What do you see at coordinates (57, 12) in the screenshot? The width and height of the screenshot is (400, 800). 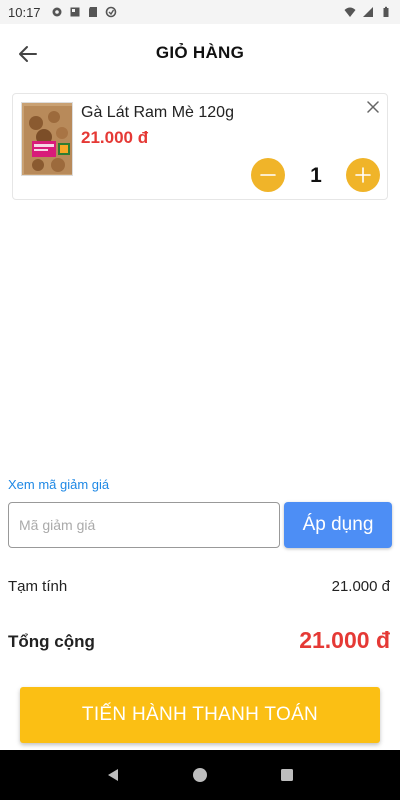 I see `gear-icon` at bounding box center [57, 12].